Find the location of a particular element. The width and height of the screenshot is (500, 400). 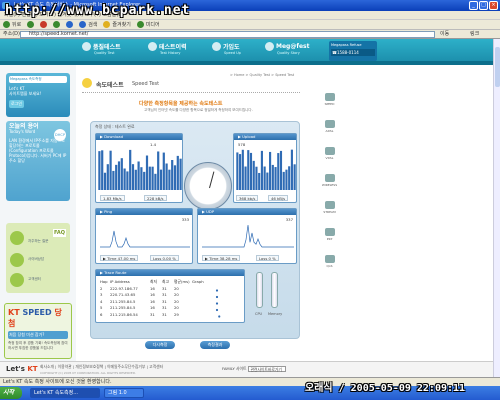

go-button: 이동 is located at coordinates (444, 34).